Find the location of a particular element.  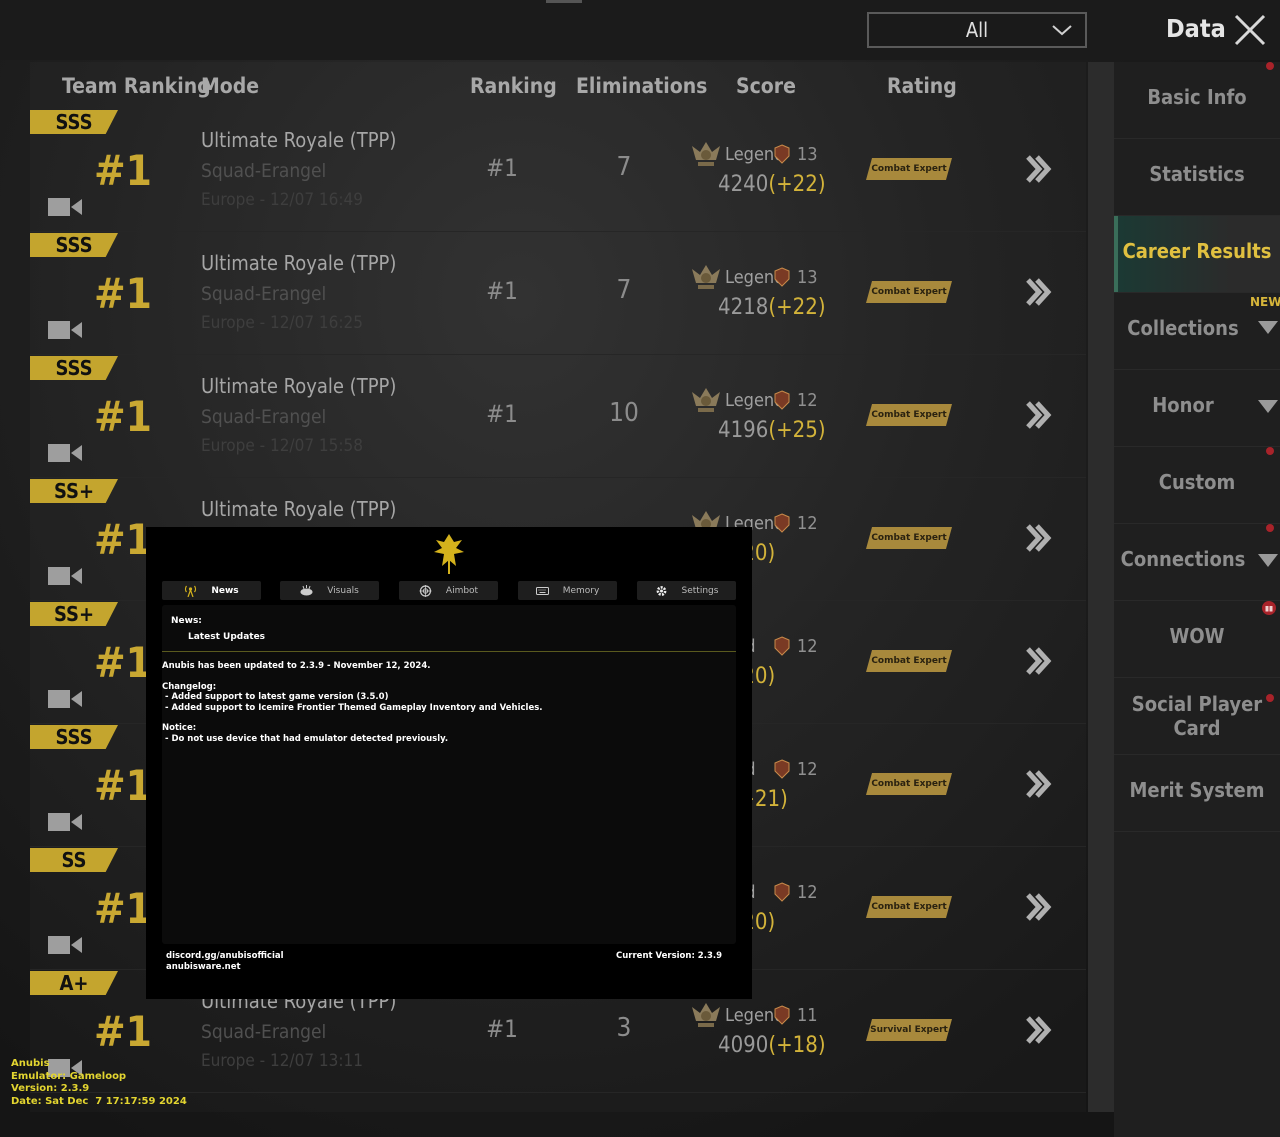

score: 4090(+18) is located at coordinates (772, 1045).